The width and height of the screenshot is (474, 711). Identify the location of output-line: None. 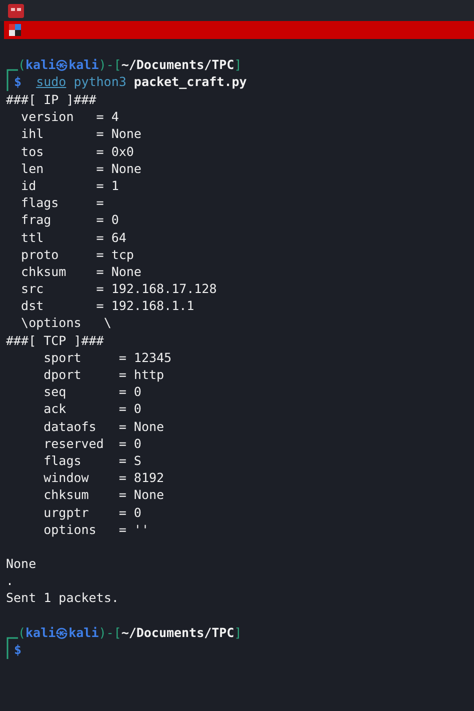
(21, 564).